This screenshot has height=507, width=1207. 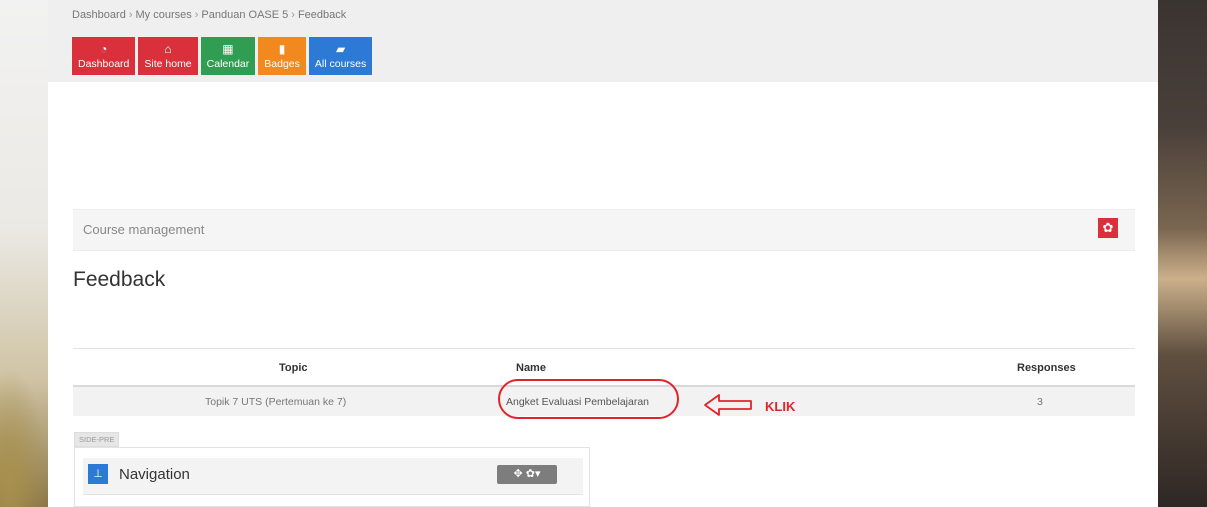 I want to click on calendar-button: ▦ Calendar, so click(x=228, y=56).